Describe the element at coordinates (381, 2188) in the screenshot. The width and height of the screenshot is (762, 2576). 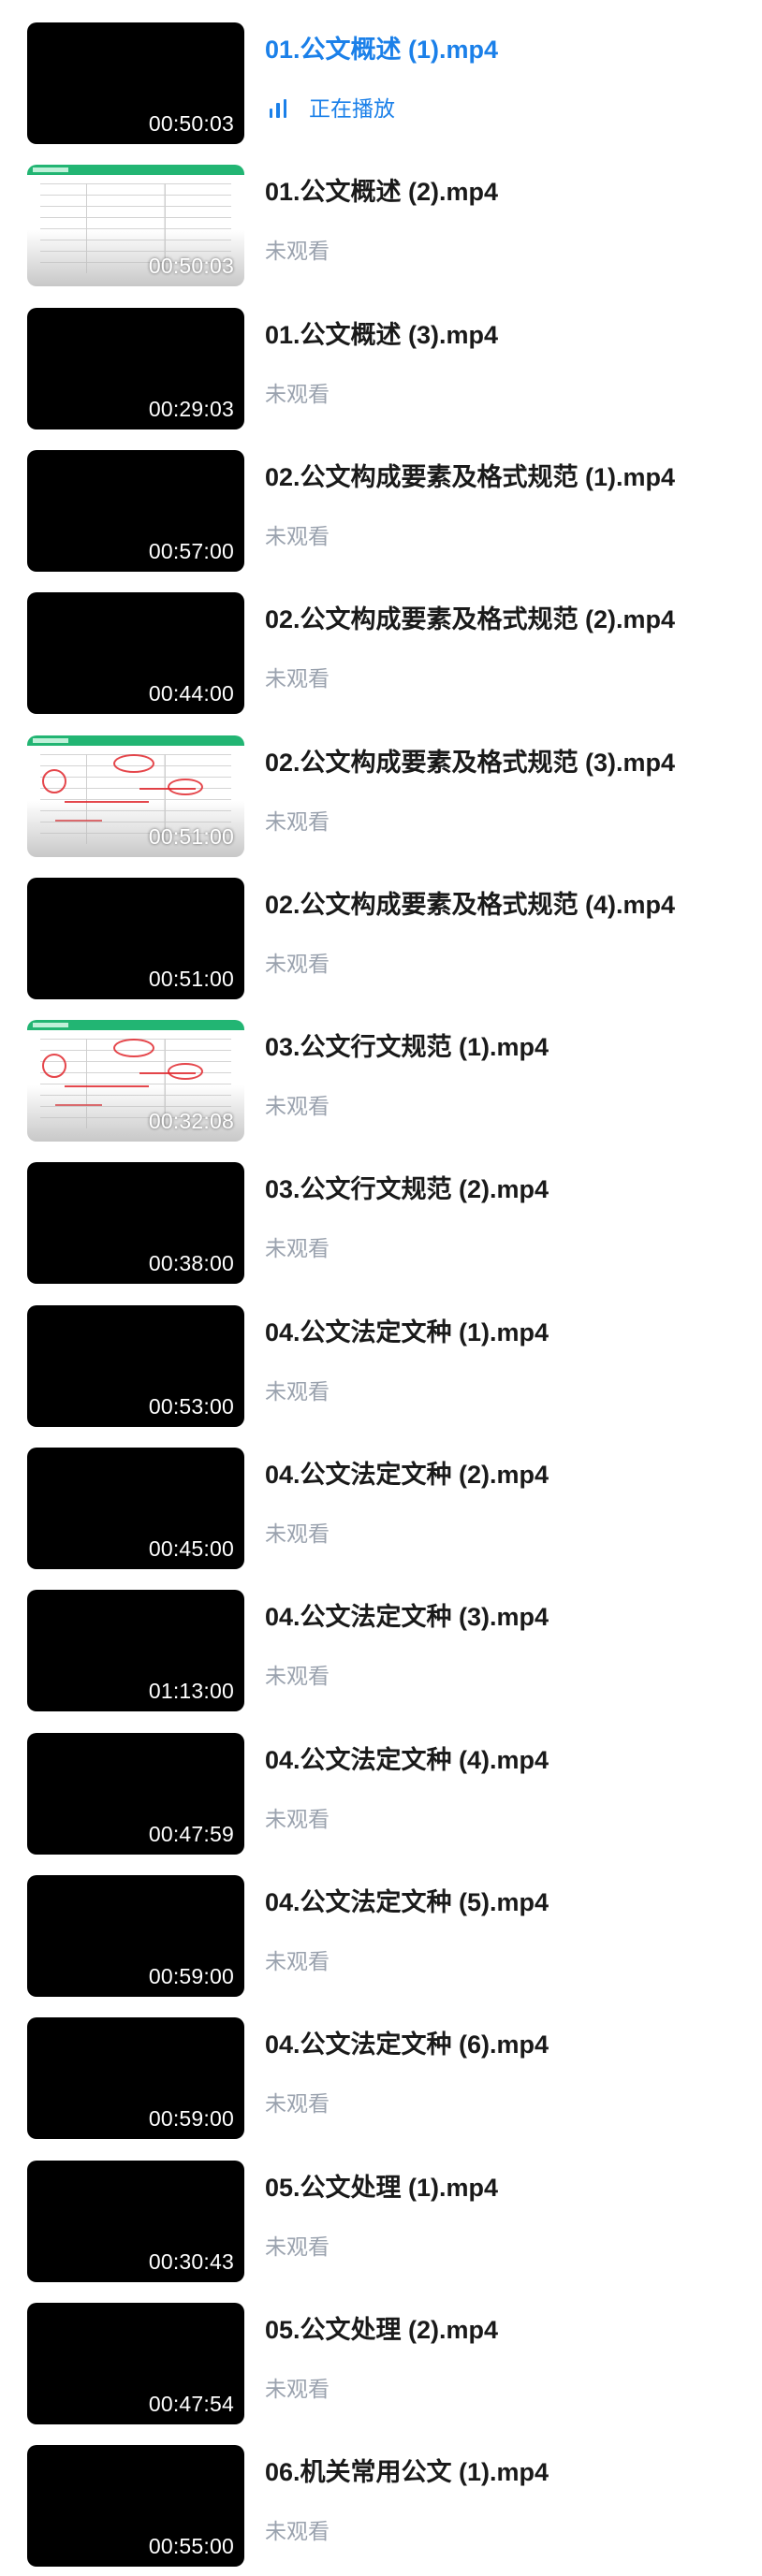
I see `video-title: 05.公文处理 (1).mp4` at that location.